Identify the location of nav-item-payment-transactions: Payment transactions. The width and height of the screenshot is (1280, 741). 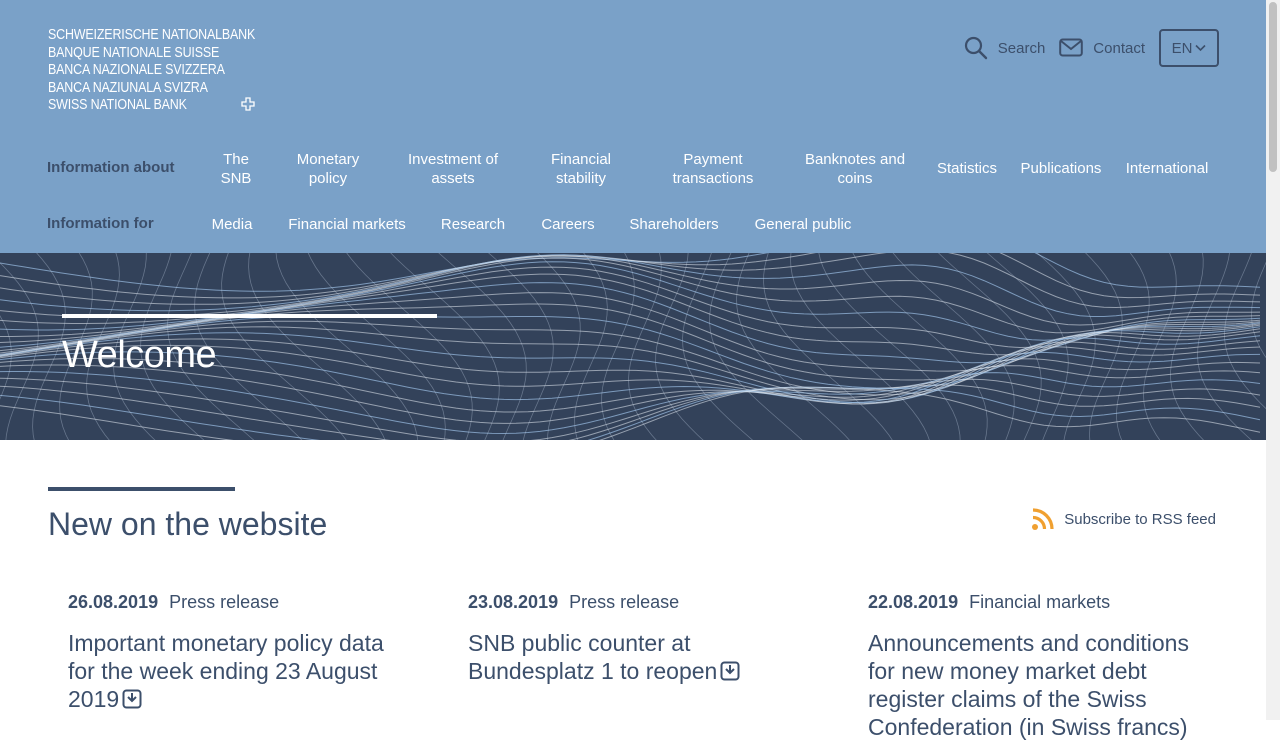
(713, 169).